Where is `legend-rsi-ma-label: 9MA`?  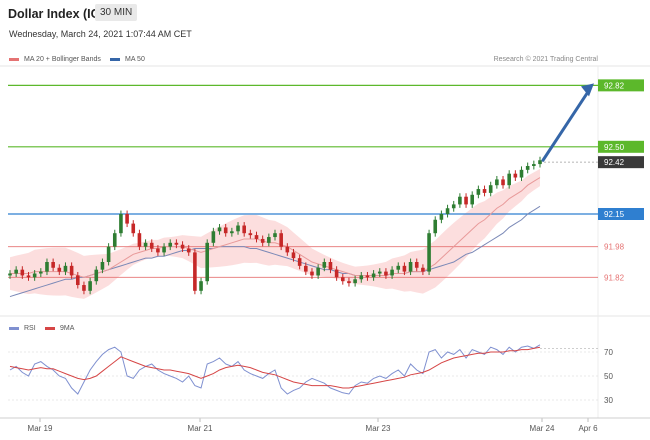
legend-rsi-ma-label: 9MA is located at coordinates (67, 328).